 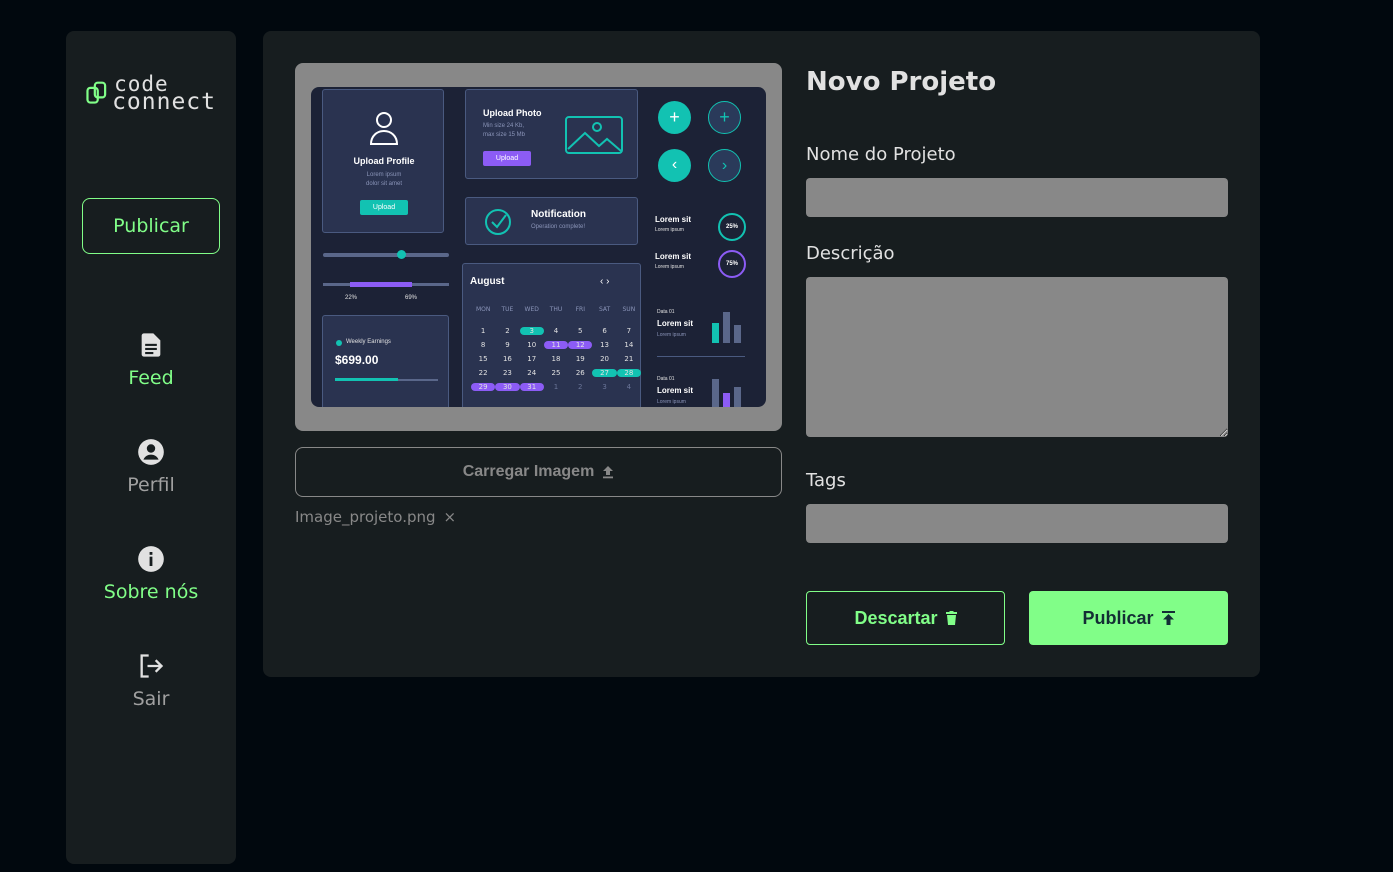 What do you see at coordinates (96, 92) in the screenshot?
I see `code-connect-logo-icon` at bounding box center [96, 92].